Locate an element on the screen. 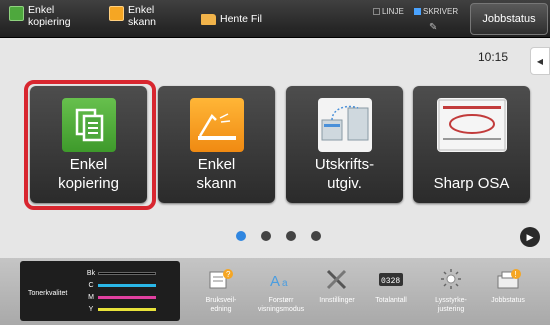 The image size is (550, 325). shortcut-retrieve-file: Hente Fil is located at coordinates (231, 20).